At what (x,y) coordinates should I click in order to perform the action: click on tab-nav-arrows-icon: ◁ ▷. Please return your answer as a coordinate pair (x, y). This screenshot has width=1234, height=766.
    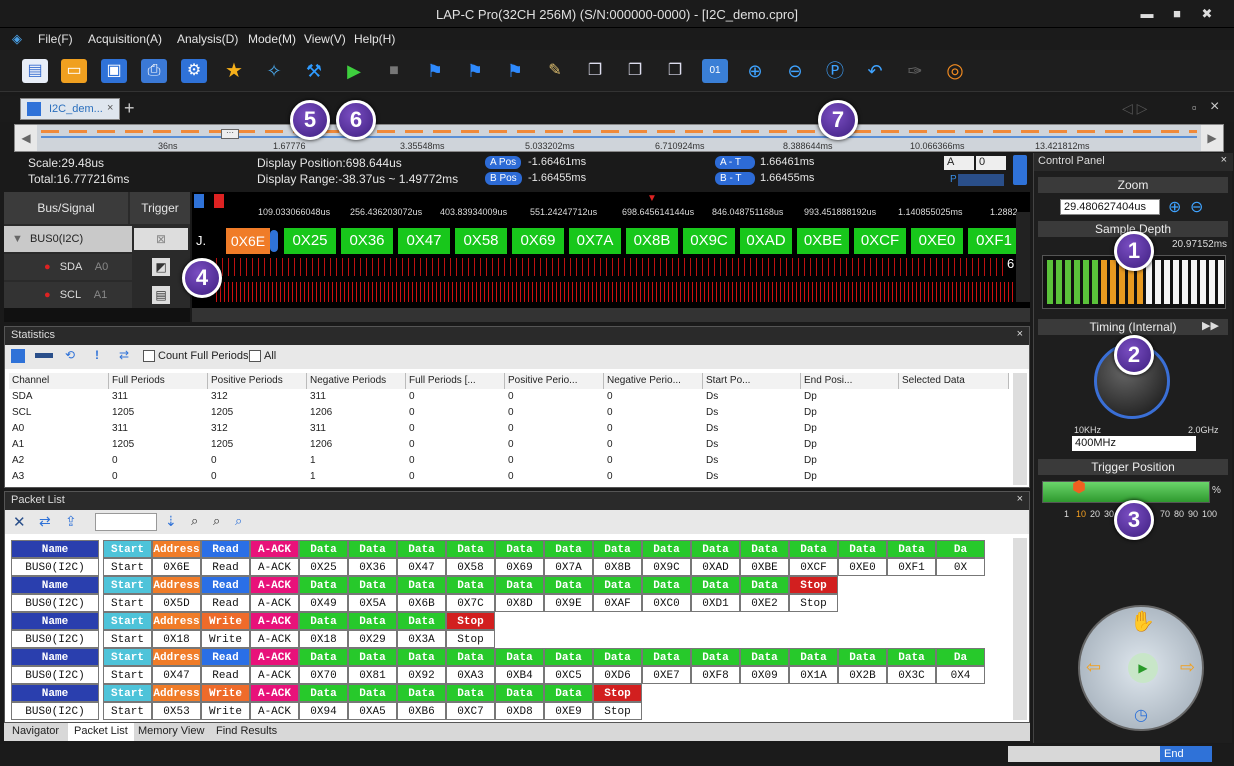
    Looking at the image, I should click on (1134, 108).